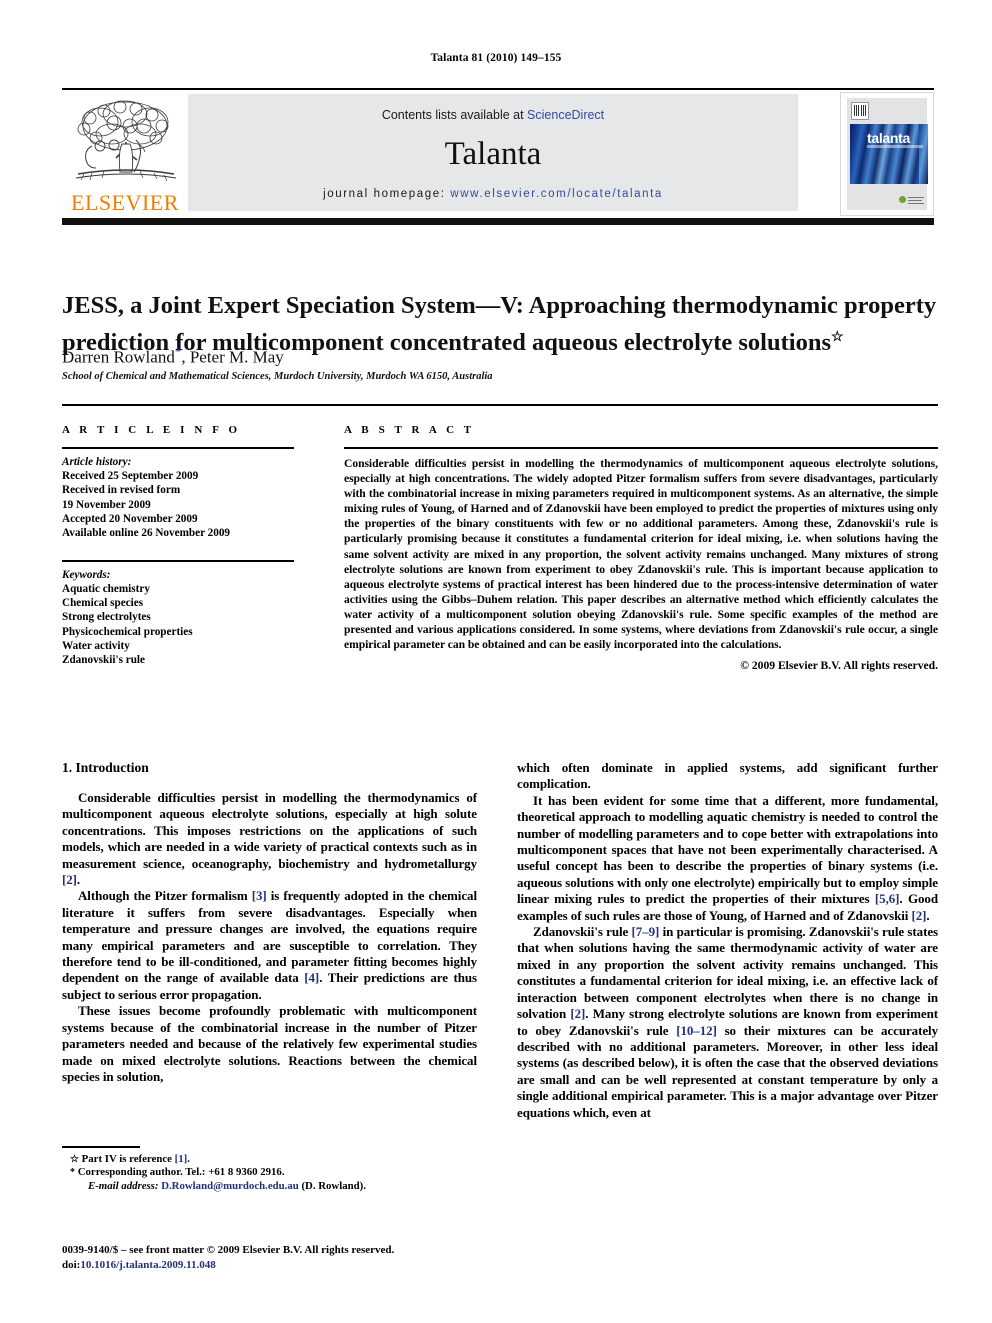 Image resolution: width=992 pixels, height=1323 pixels. I want to click on abstract-label: A B S T R A C T, so click(409, 430).